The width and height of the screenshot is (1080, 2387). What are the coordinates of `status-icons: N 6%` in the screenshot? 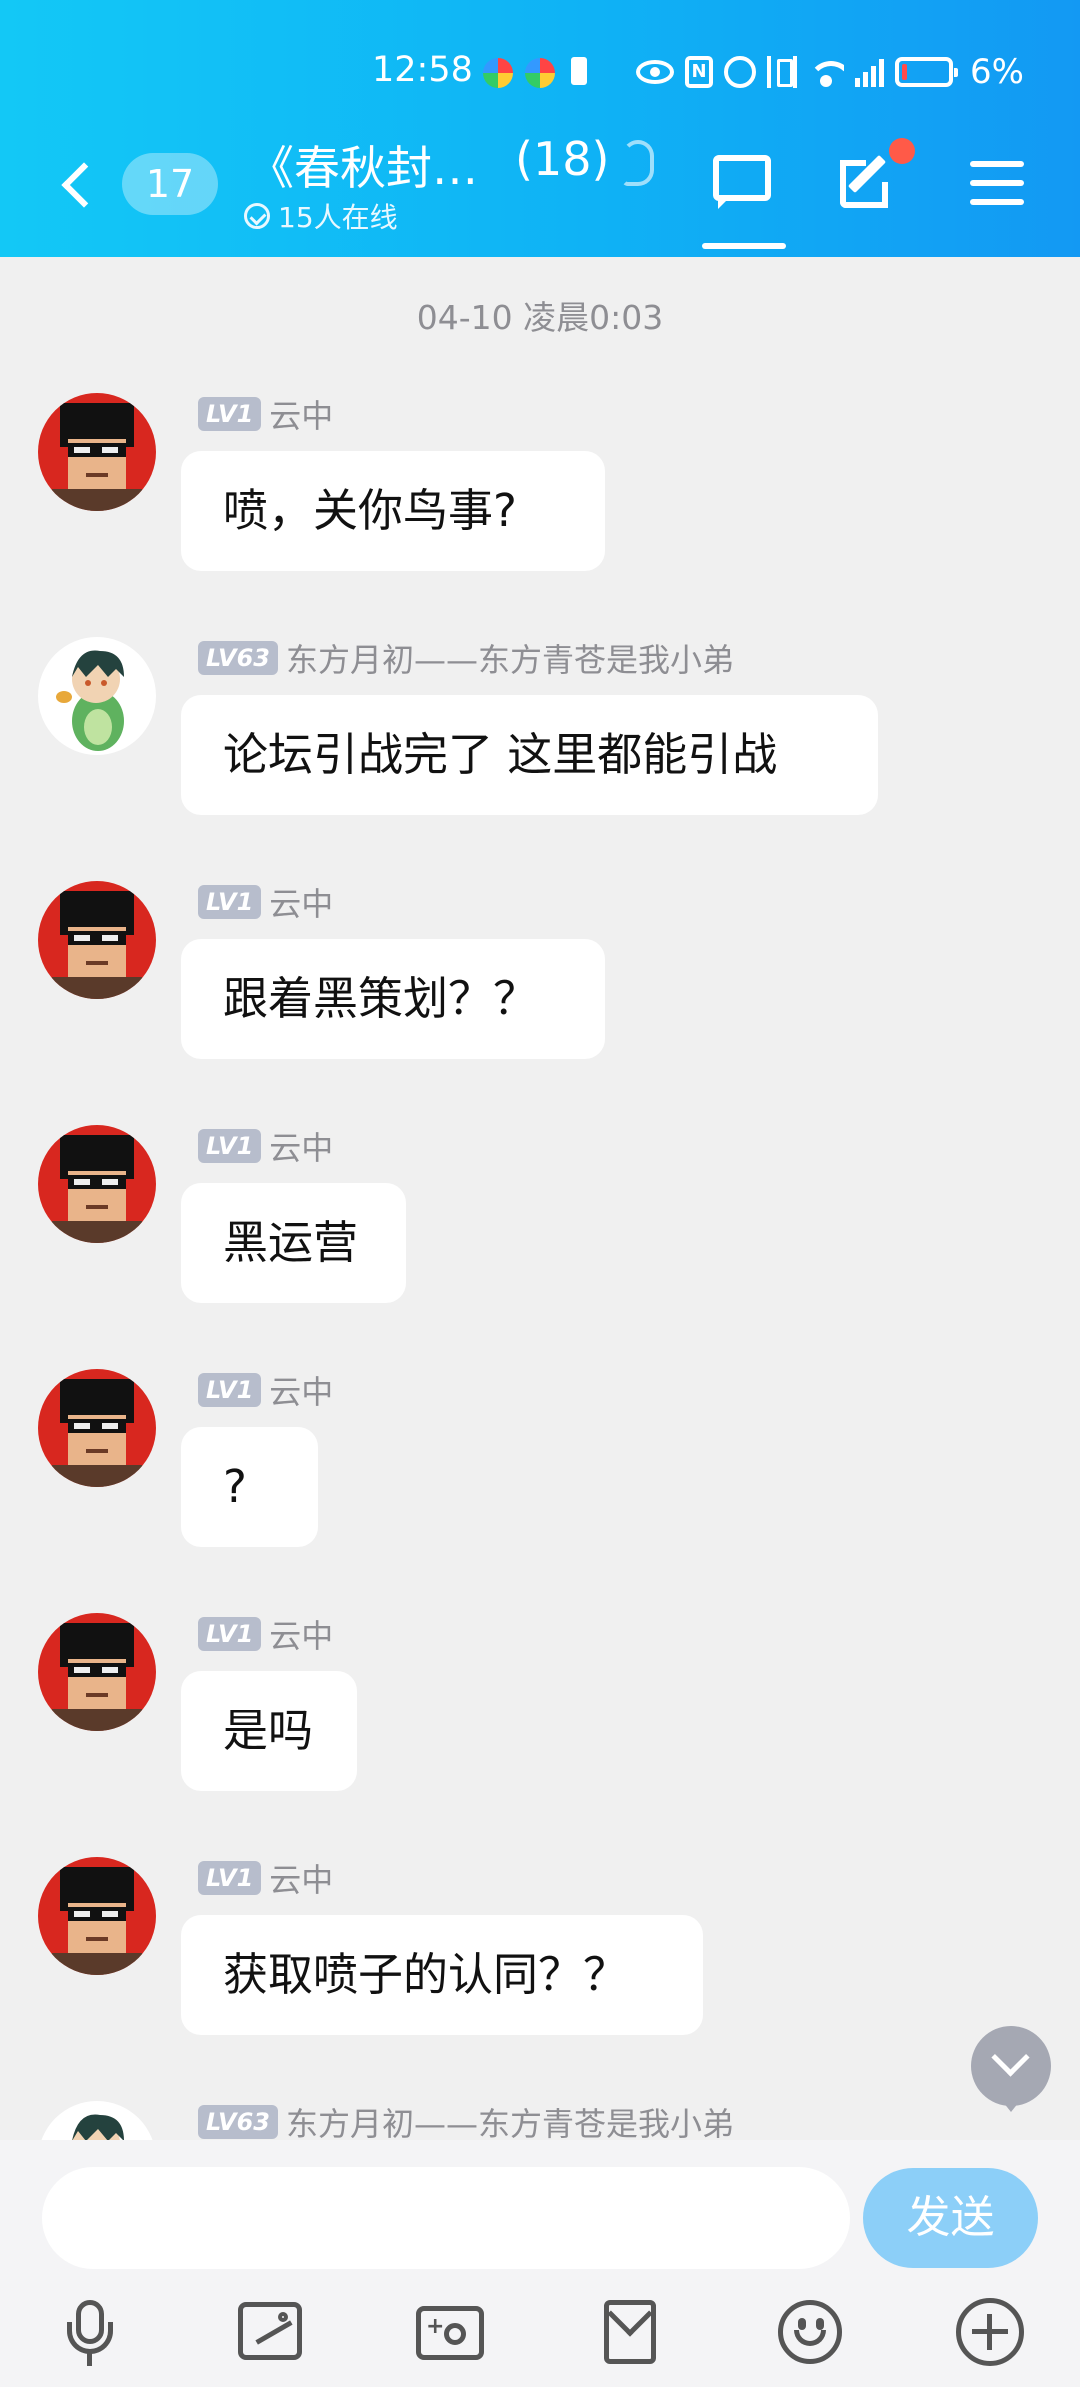 It's located at (830, 72).